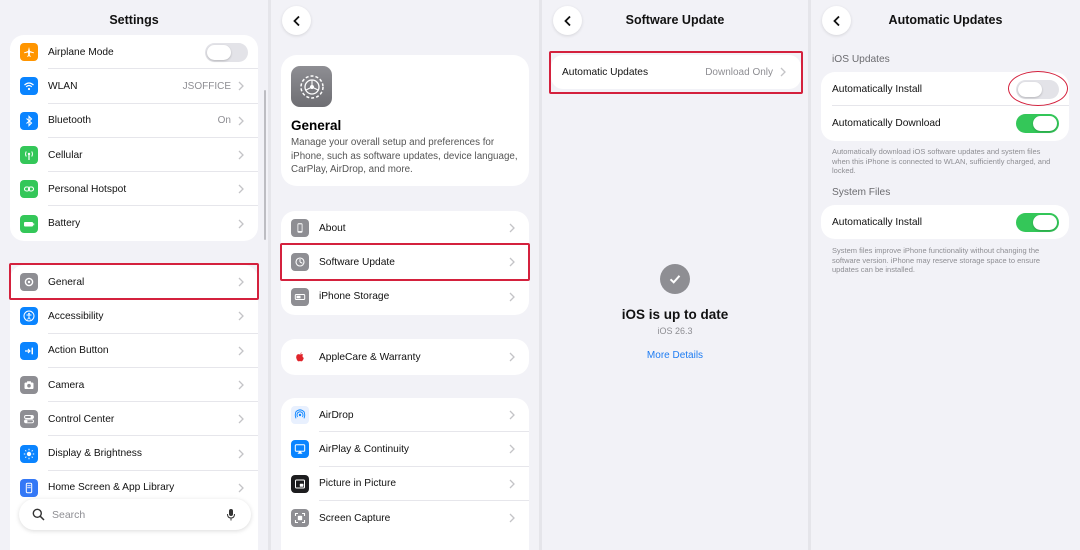 Image resolution: width=1080 pixels, height=550 pixels. Describe the element at coordinates (134, 419) in the screenshot. I see `settings-row-control-center: Control Center` at that location.